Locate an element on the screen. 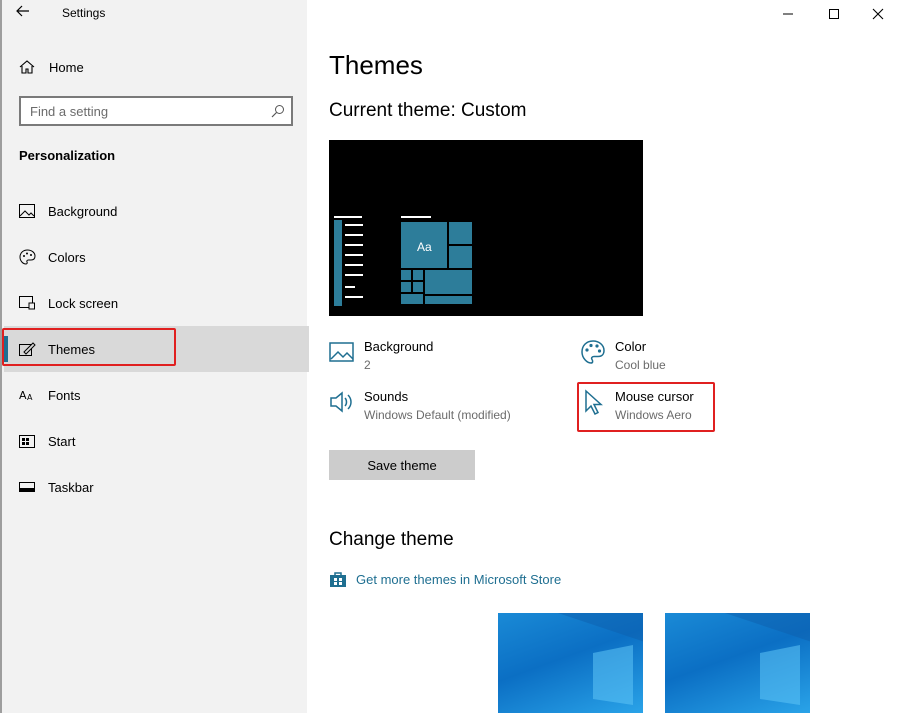  theme-preview: Aa is located at coordinates (486, 228).